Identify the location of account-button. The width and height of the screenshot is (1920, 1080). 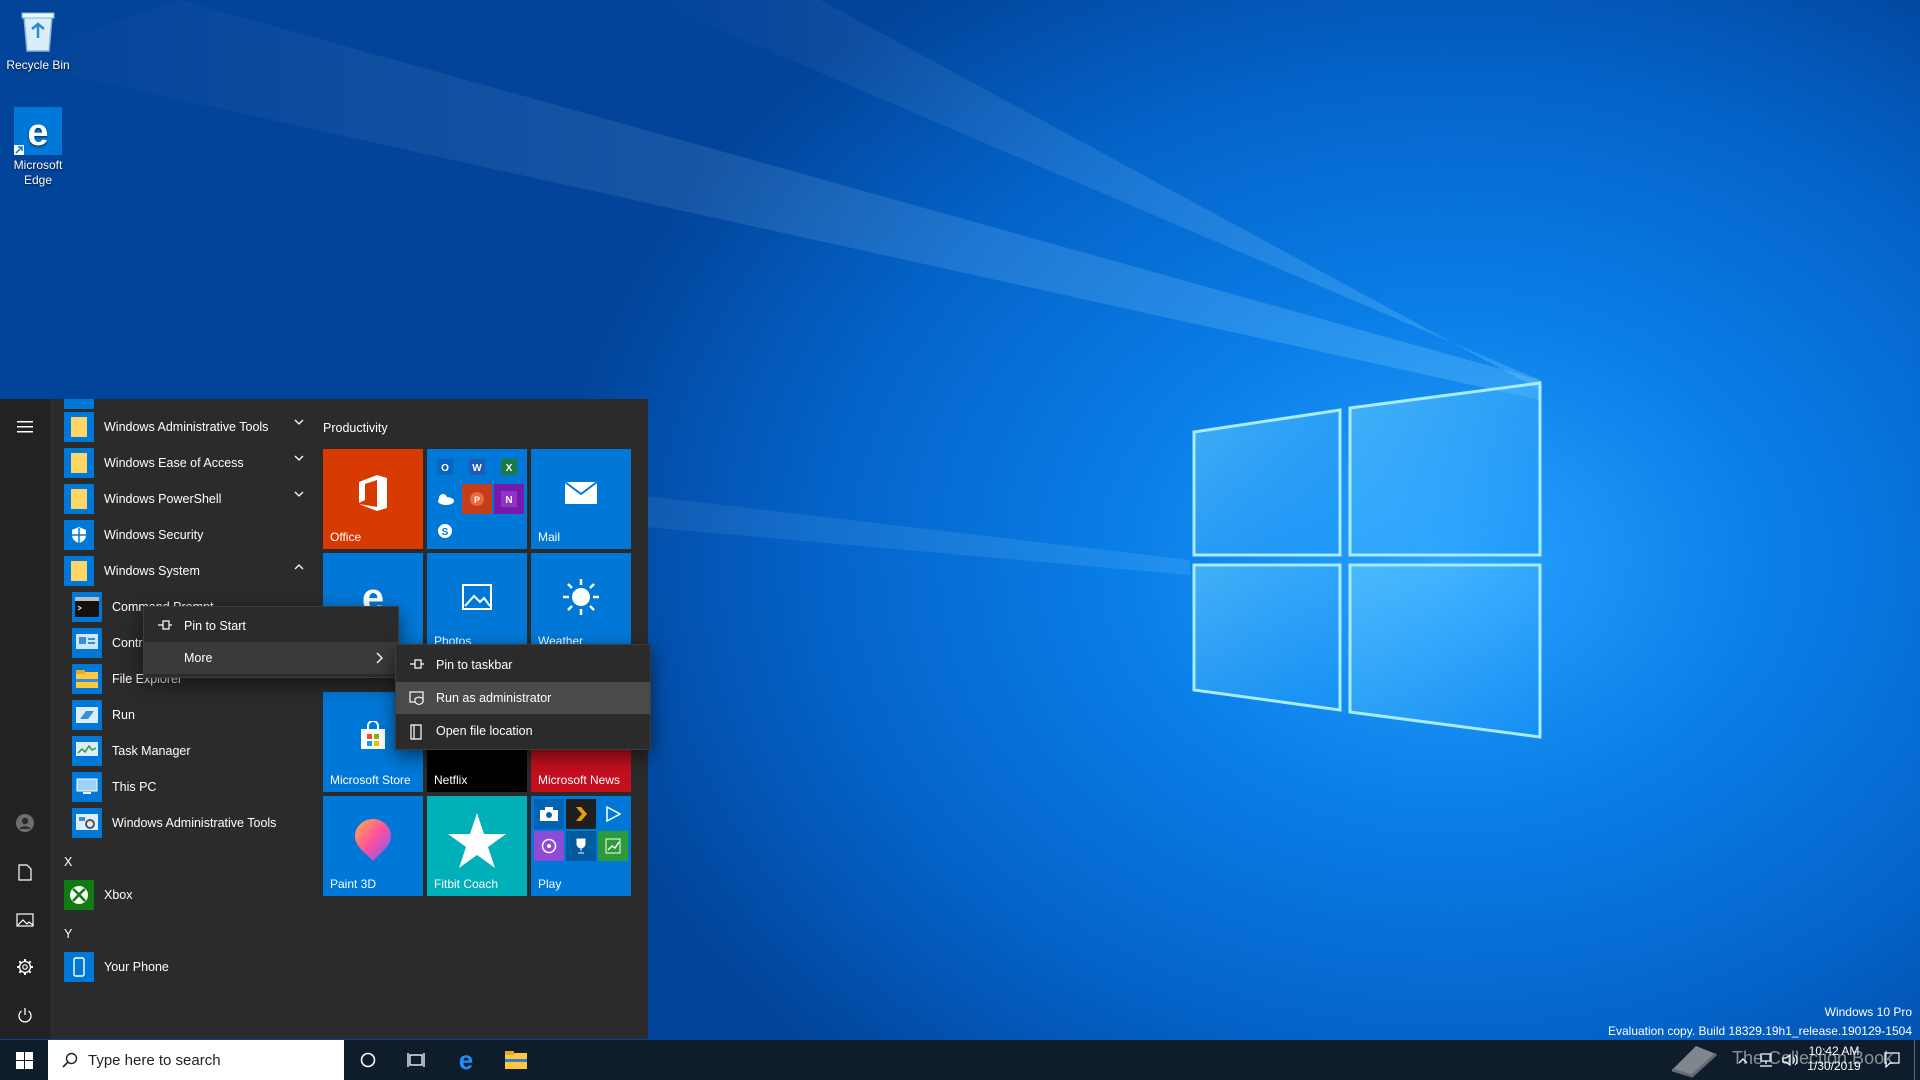
(25, 823).